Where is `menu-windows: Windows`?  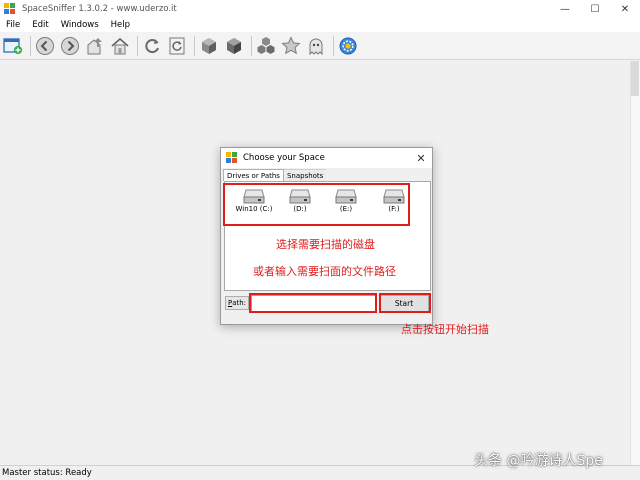 menu-windows: Windows is located at coordinates (80, 25).